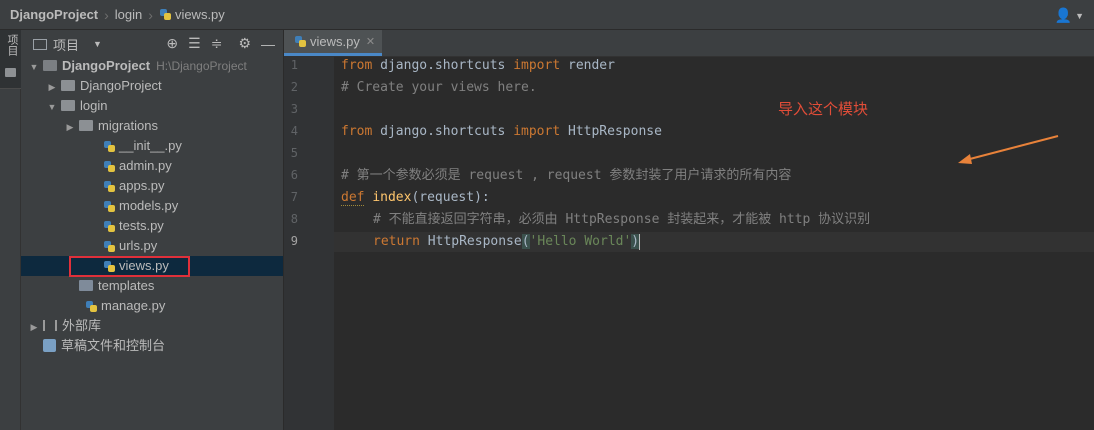 The width and height of the screenshot is (1094, 430). Describe the element at coordinates (129, 266) in the screenshot. I see `selection-highlight-box` at that location.